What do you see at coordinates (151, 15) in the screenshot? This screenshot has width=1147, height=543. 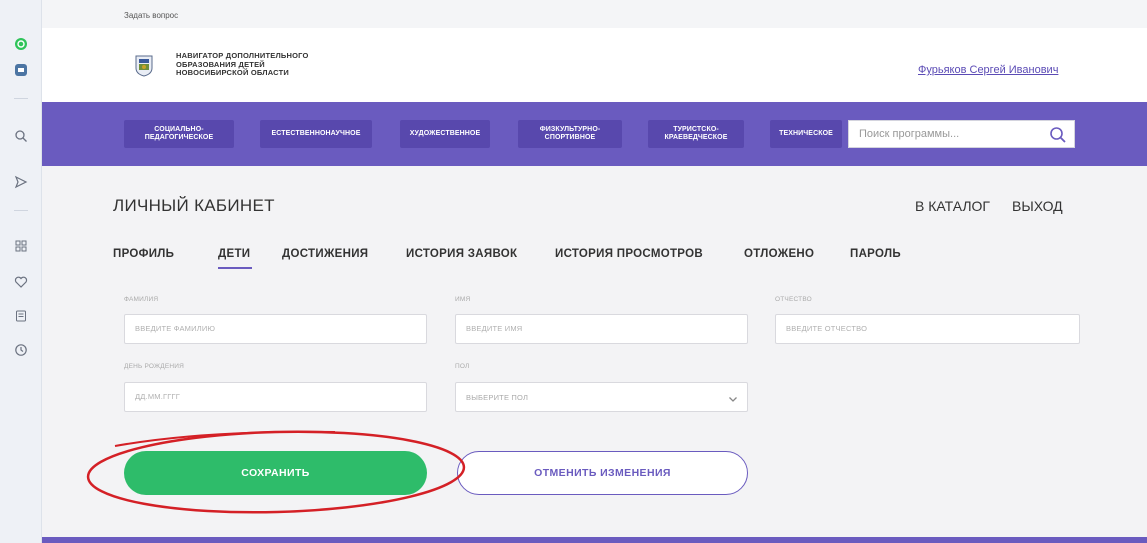 I see `ask-question-link: Задать вопрос` at bounding box center [151, 15].